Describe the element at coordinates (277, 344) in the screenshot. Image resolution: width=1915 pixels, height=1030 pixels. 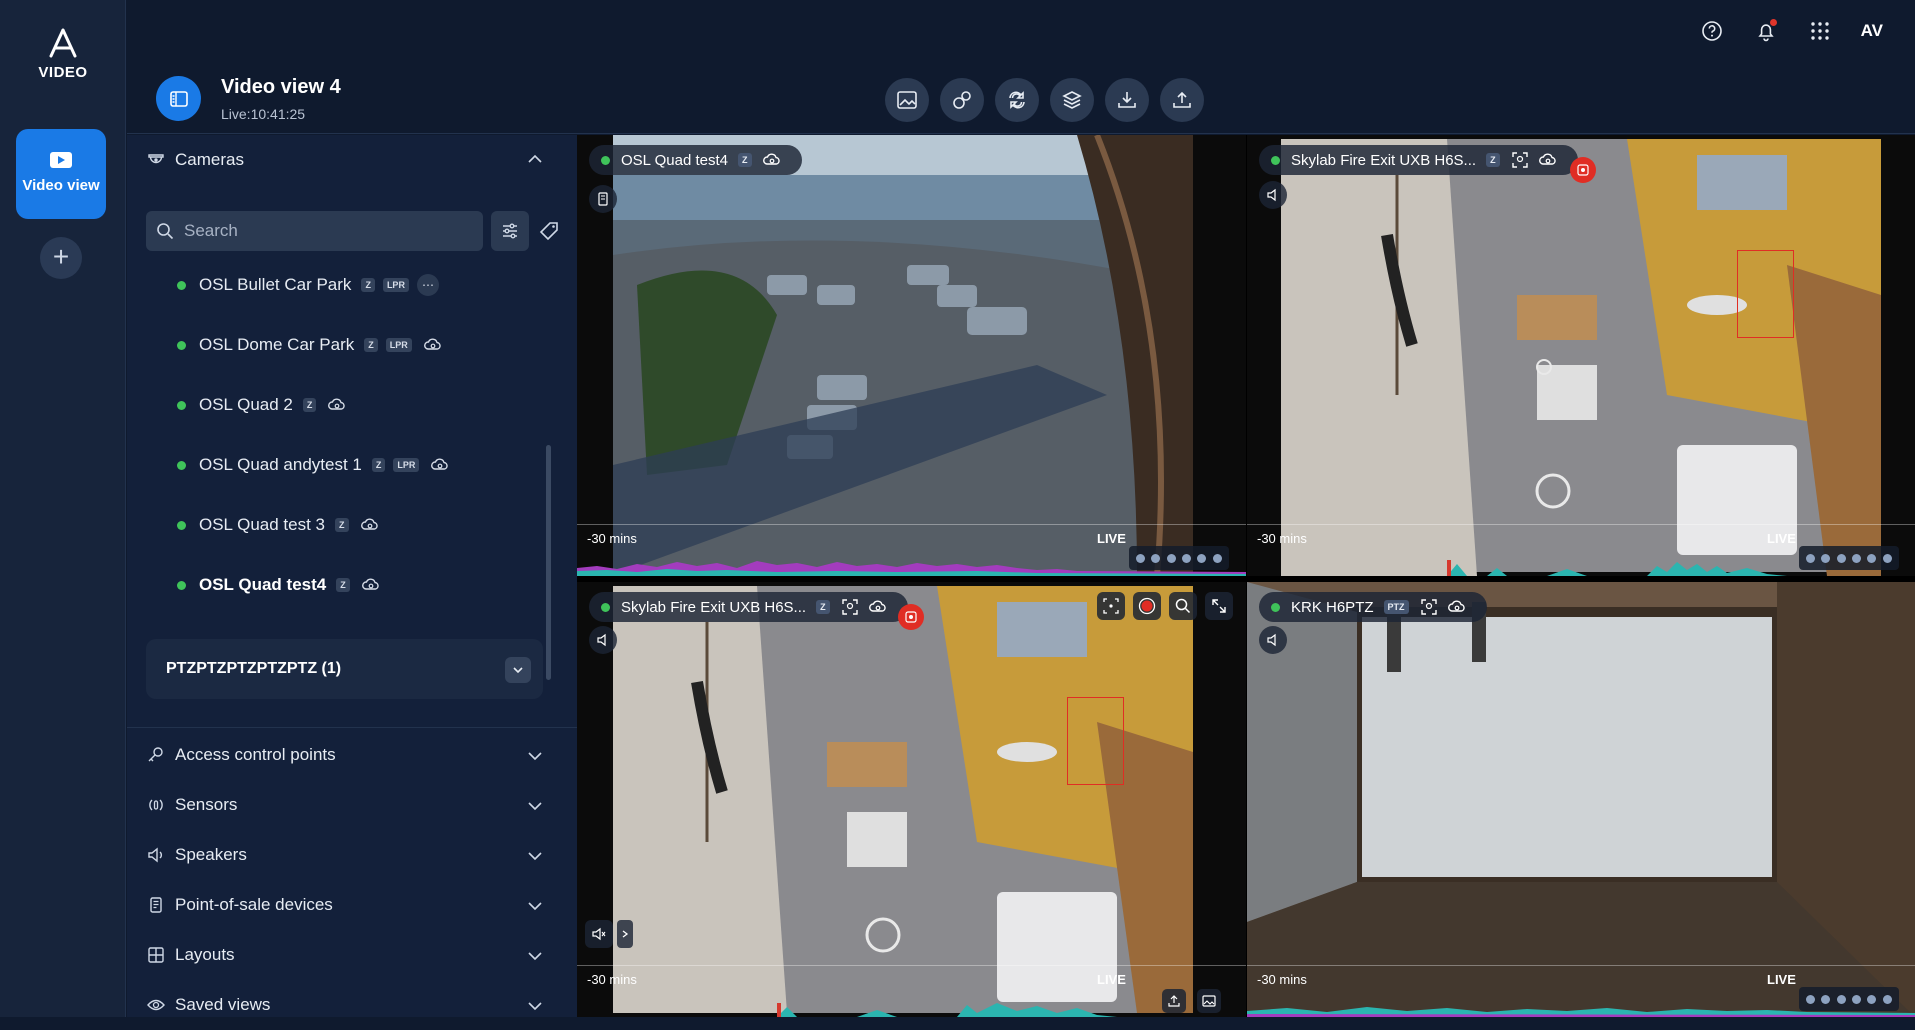
I see `camera-name: OSL Dome Car Park` at that location.